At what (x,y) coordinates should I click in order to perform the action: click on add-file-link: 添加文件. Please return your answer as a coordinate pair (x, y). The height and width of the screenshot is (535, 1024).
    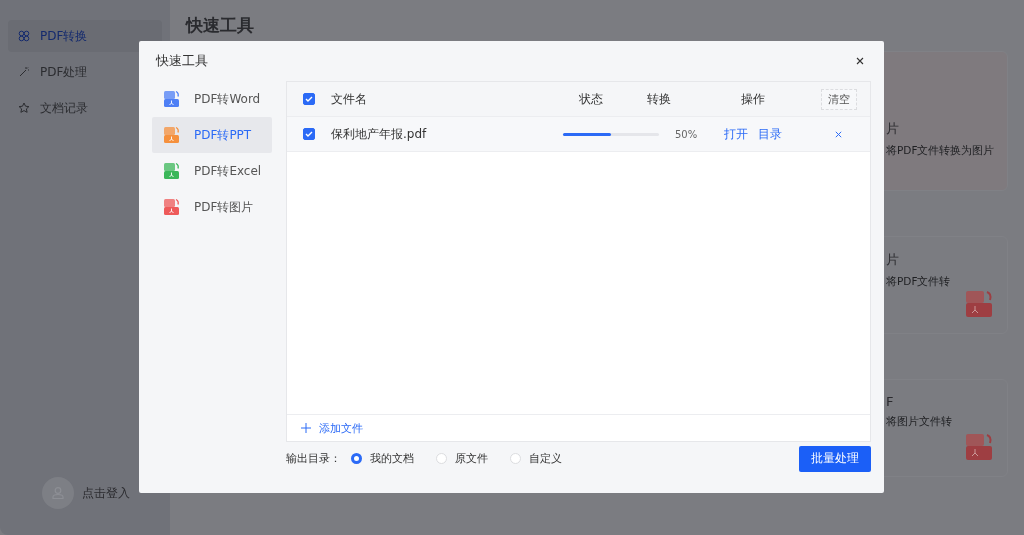
    Looking at the image, I should click on (578, 427).